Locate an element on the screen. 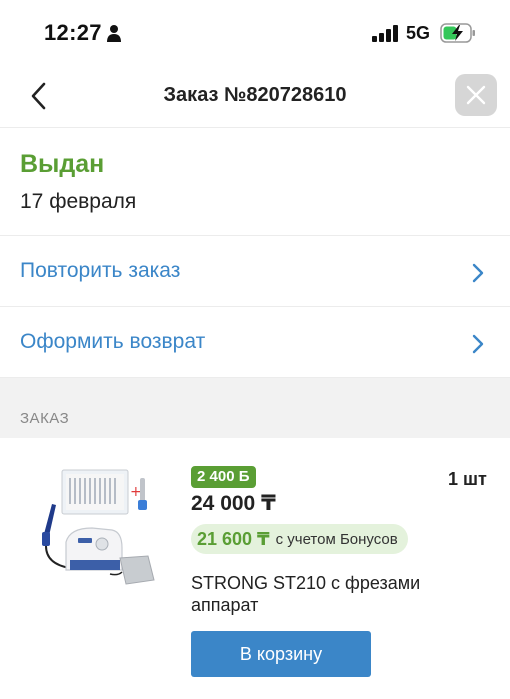  product-quantity: 1 шт is located at coordinates (467, 479).